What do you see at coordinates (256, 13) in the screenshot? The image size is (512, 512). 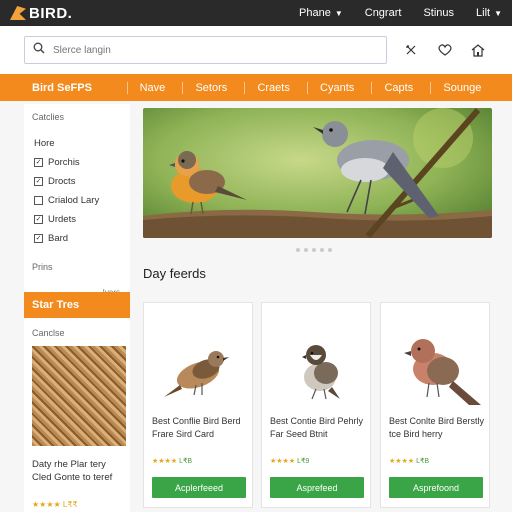 I see `top-bar: BIRD. Phane ▼ Cngrart Stinus Lilt ▼` at bounding box center [256, 13].